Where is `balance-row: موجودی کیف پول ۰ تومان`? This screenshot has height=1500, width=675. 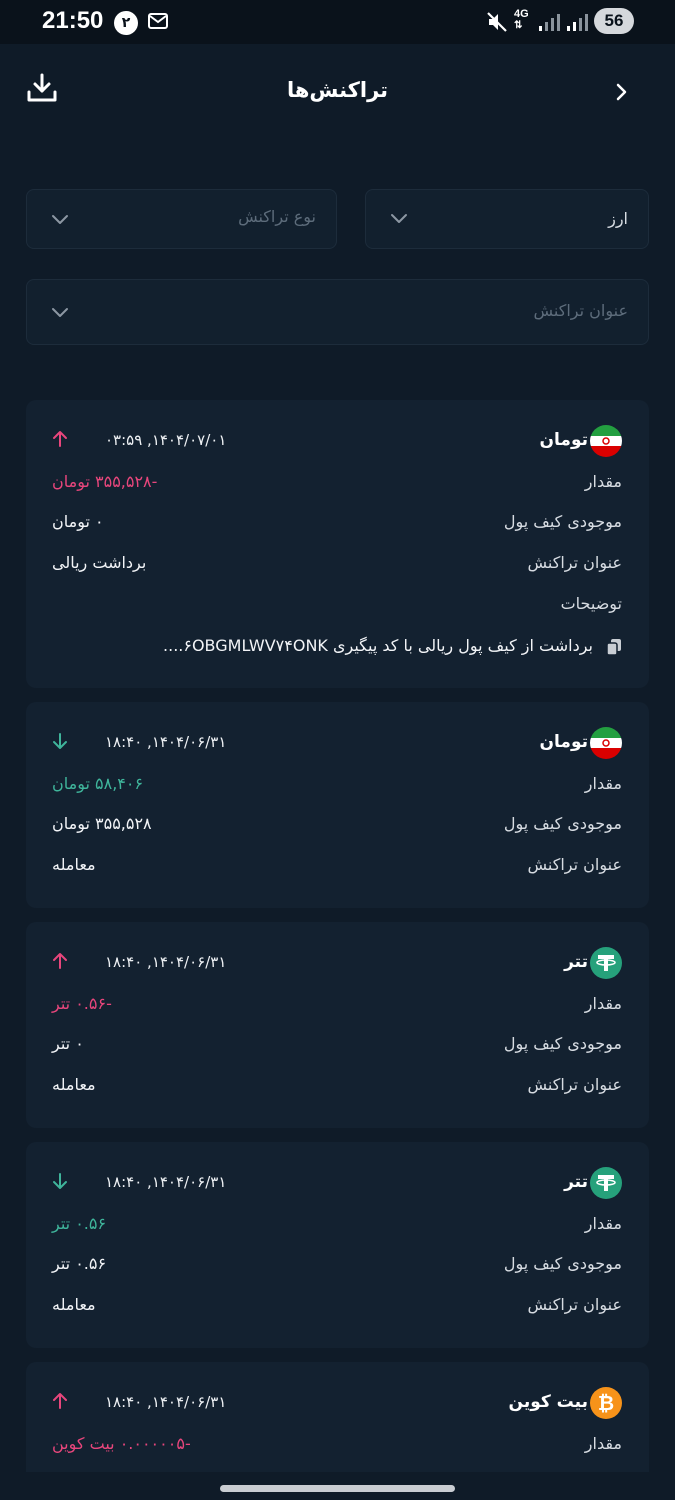
balance-row: موجودی کیف پول ۰ تومان is located at coordinates (337, 527).